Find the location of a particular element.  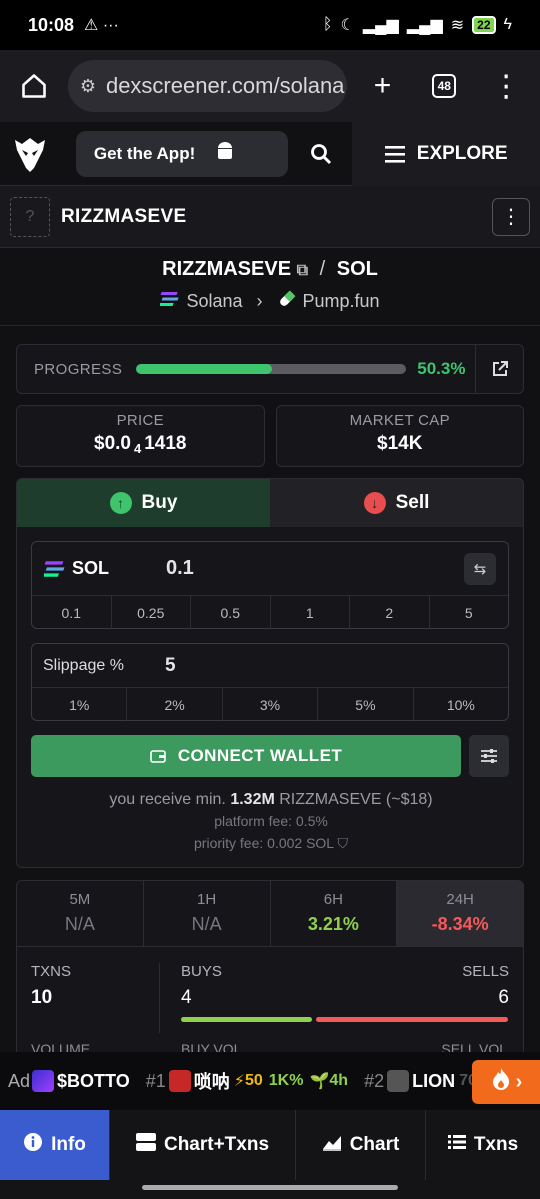

search-icon is located at coordinates (322, 154).